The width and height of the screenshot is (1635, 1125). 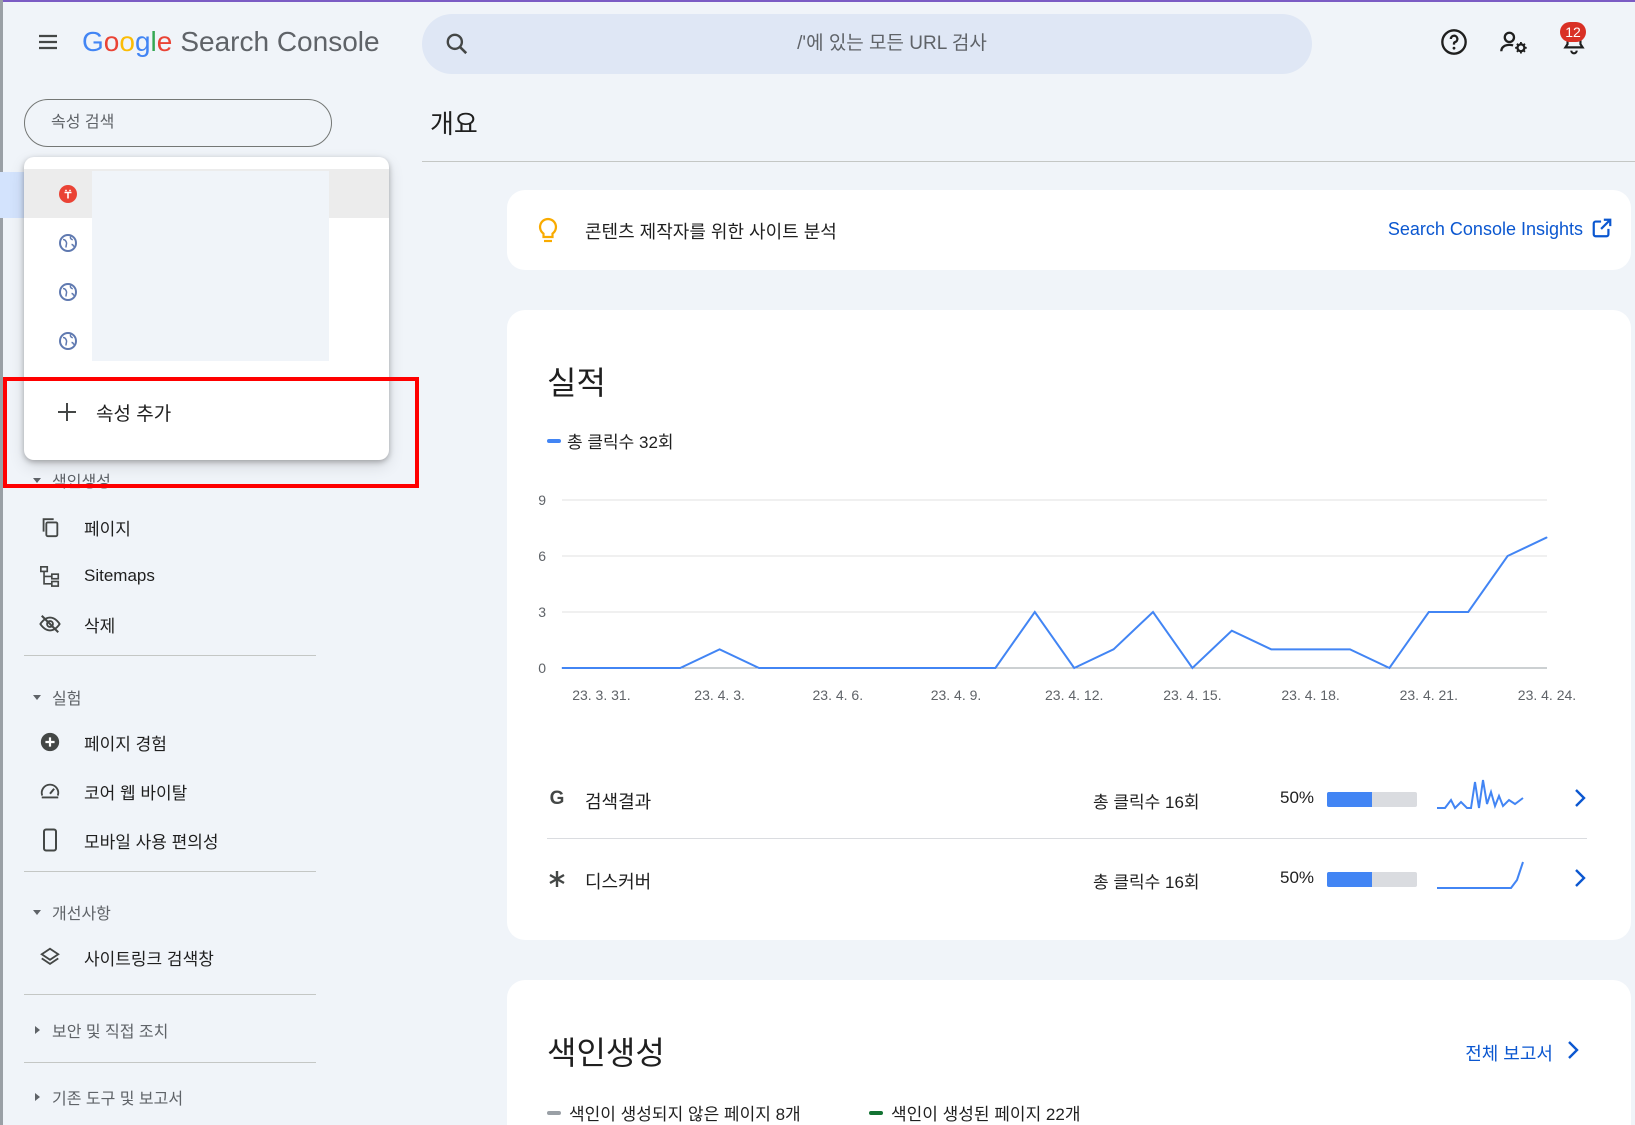 What do you see at coordinates (1297, 877) in the screenshot?
I see `row-percent: 50%` at bounding box center [1297, 877].